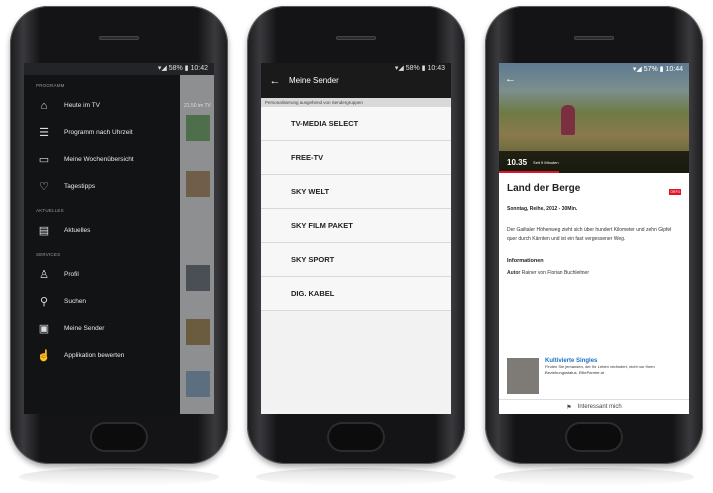 The width and height of the screenshot is (713, 493). Describe the element at coordinates (102, 274) in the screenshot. I see `nav-item: ♙ Profil` at that location.